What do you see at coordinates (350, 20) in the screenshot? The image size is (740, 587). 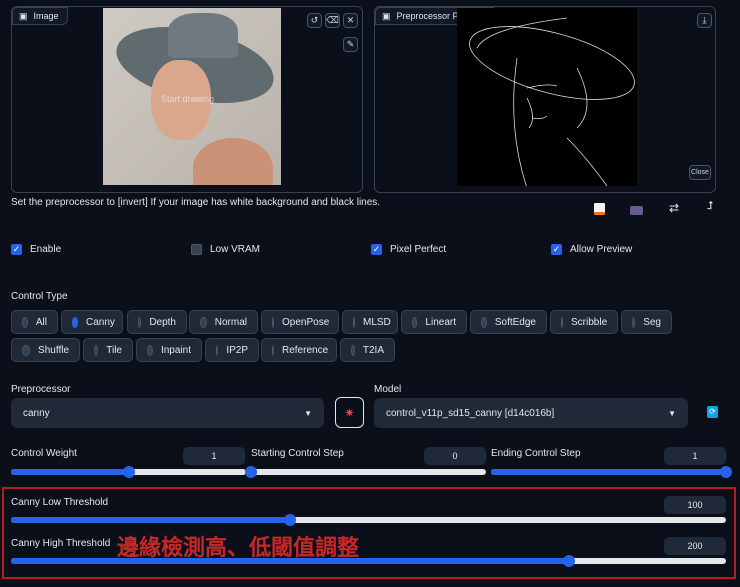 I see `close-icon: ✕` at bounding box center [350, 20].